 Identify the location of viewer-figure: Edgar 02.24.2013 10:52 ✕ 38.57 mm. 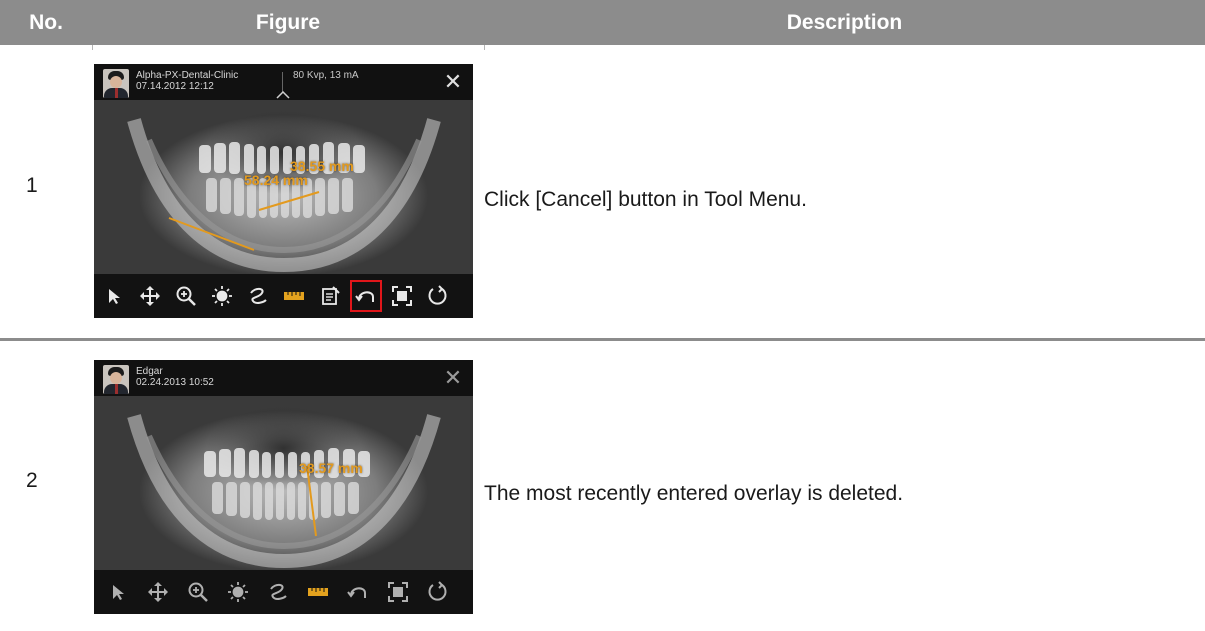
(283, 487).